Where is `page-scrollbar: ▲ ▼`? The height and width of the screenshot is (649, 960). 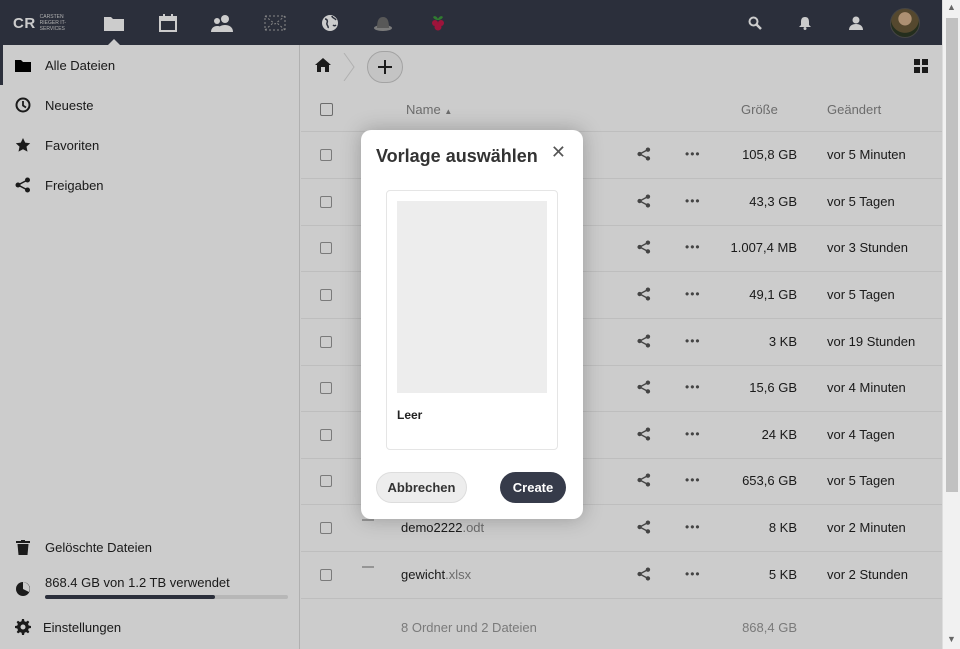
page-scrollbar: ▲ ▼ is located at coordinates (951, 324).